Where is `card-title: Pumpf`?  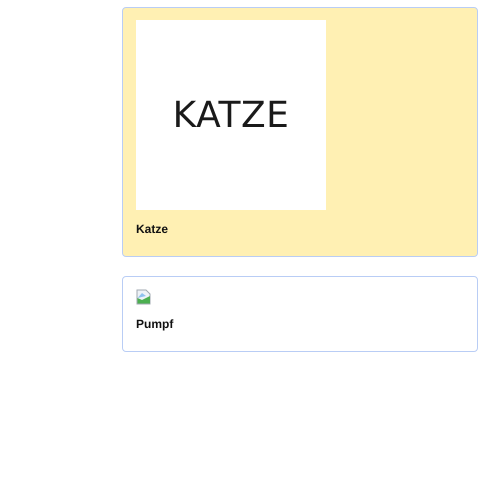 card-title: Pumpf is located at coordinates (155, 324).